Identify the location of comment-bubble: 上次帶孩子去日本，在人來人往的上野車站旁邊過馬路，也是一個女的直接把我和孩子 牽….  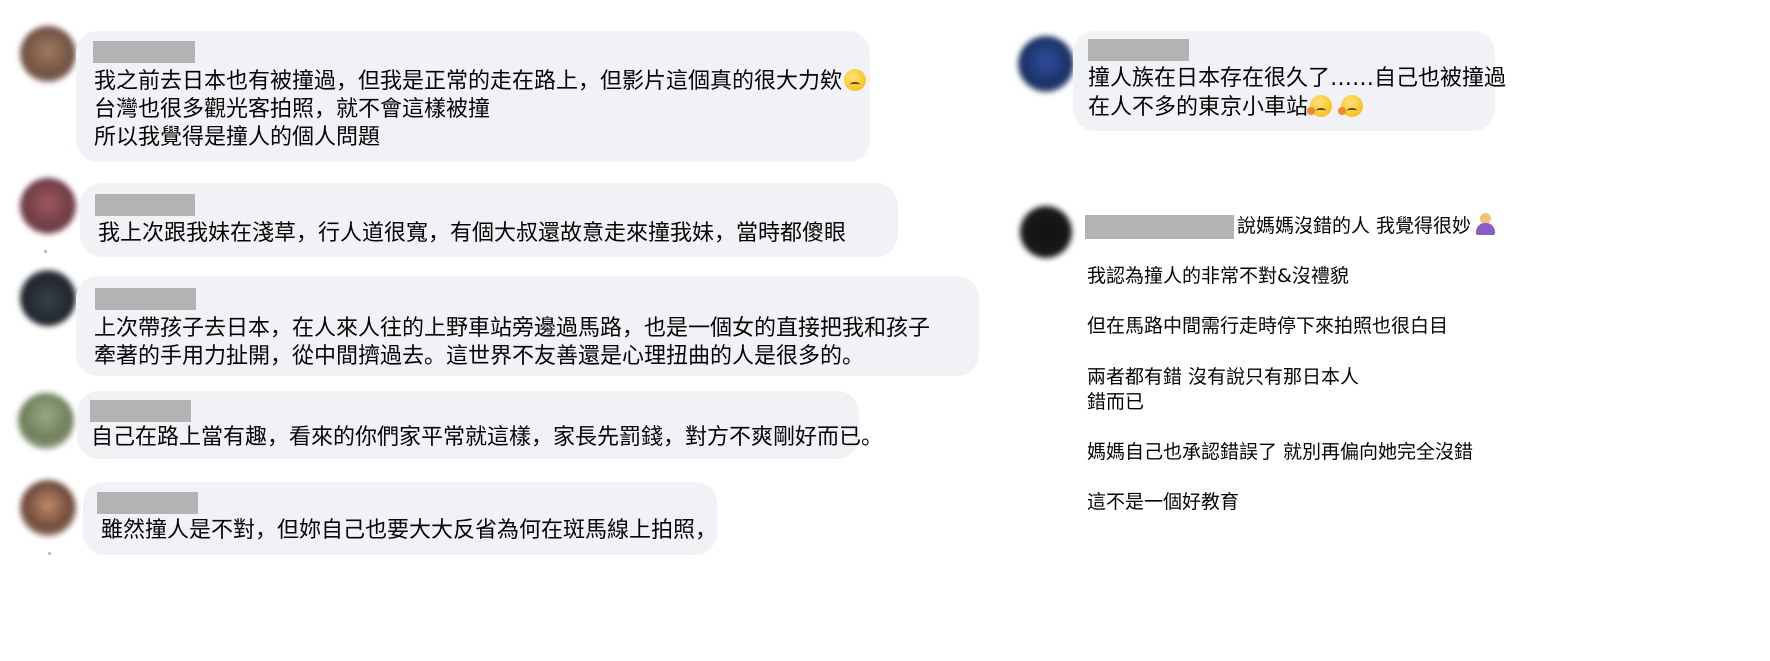
(527, 326).